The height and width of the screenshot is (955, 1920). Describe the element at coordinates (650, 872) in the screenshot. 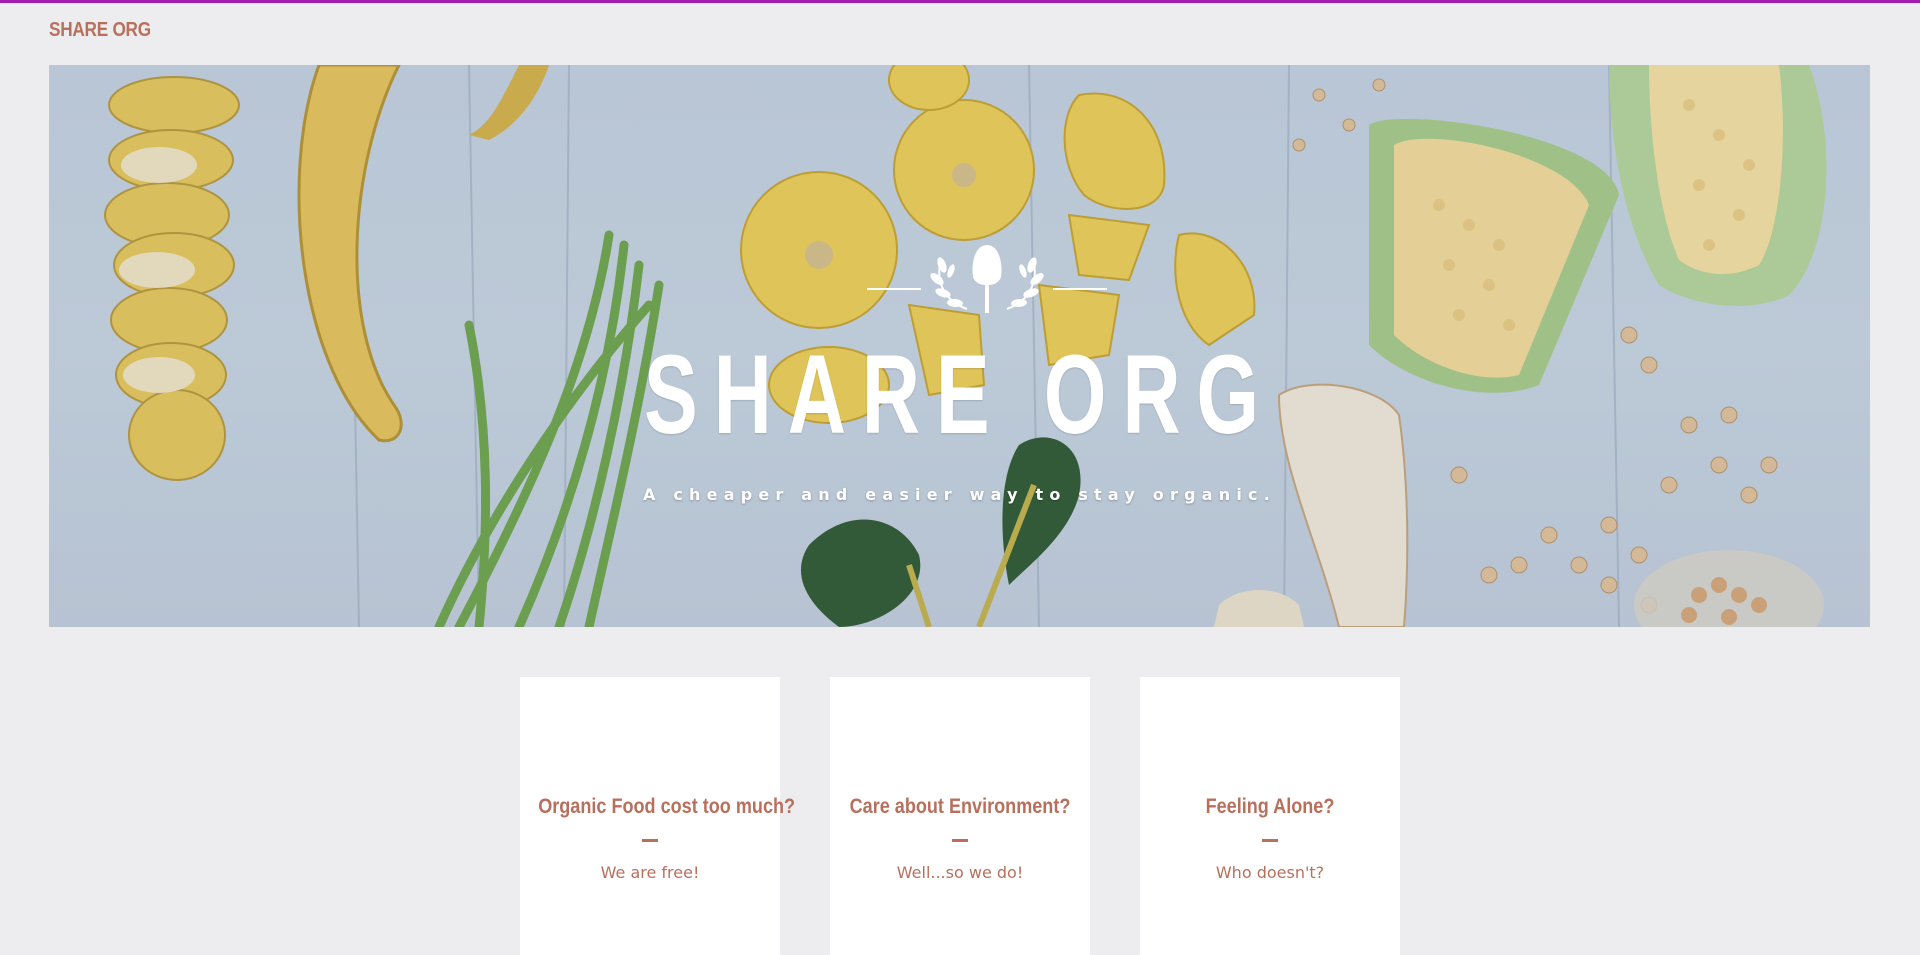

I see `feature-card-text: We are free!` at that location.